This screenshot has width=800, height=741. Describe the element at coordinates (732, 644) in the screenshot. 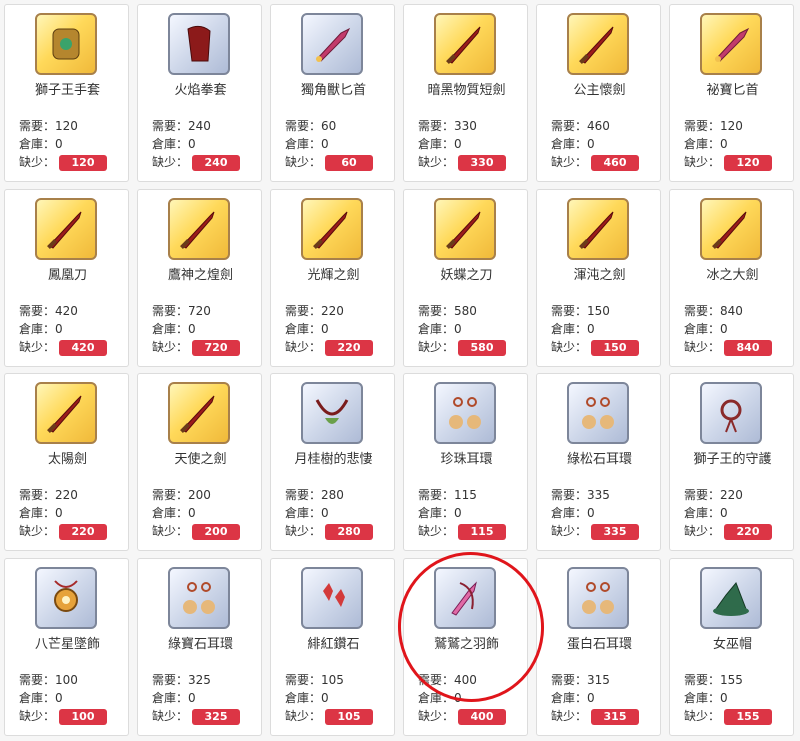

I see `item-name: 女巫帽` at that location.